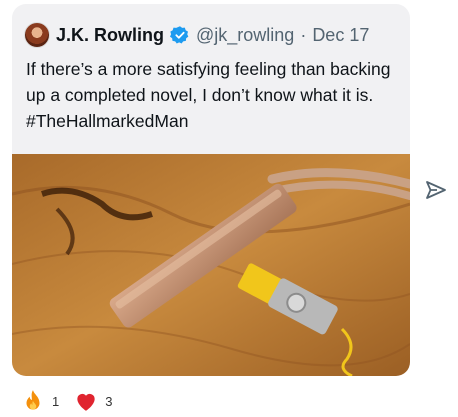  What do you see at coordinates (340, 35) in the screenshot?
I see `tweet-date: Dec 17` at bounding box center [340, 35].